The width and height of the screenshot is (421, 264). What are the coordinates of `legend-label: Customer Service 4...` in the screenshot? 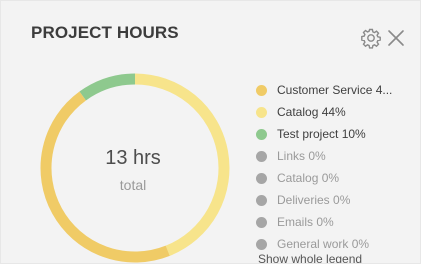 It's located at (335, 90).